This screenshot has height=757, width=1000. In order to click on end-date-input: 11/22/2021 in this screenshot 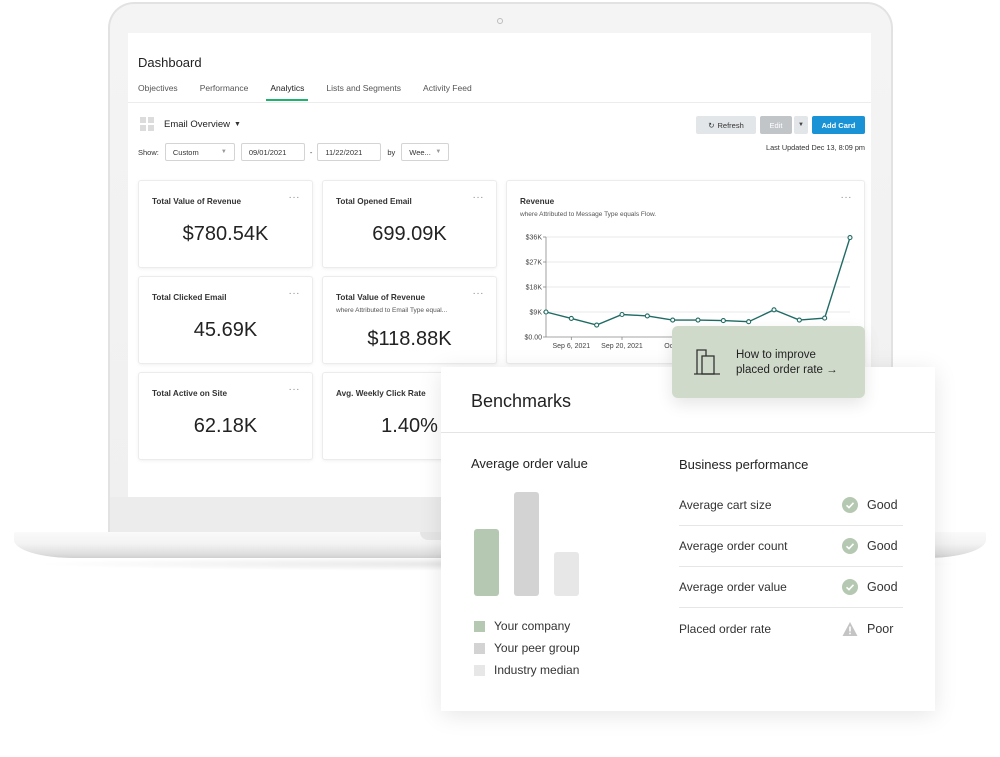, I will do `click(349, 152)`.